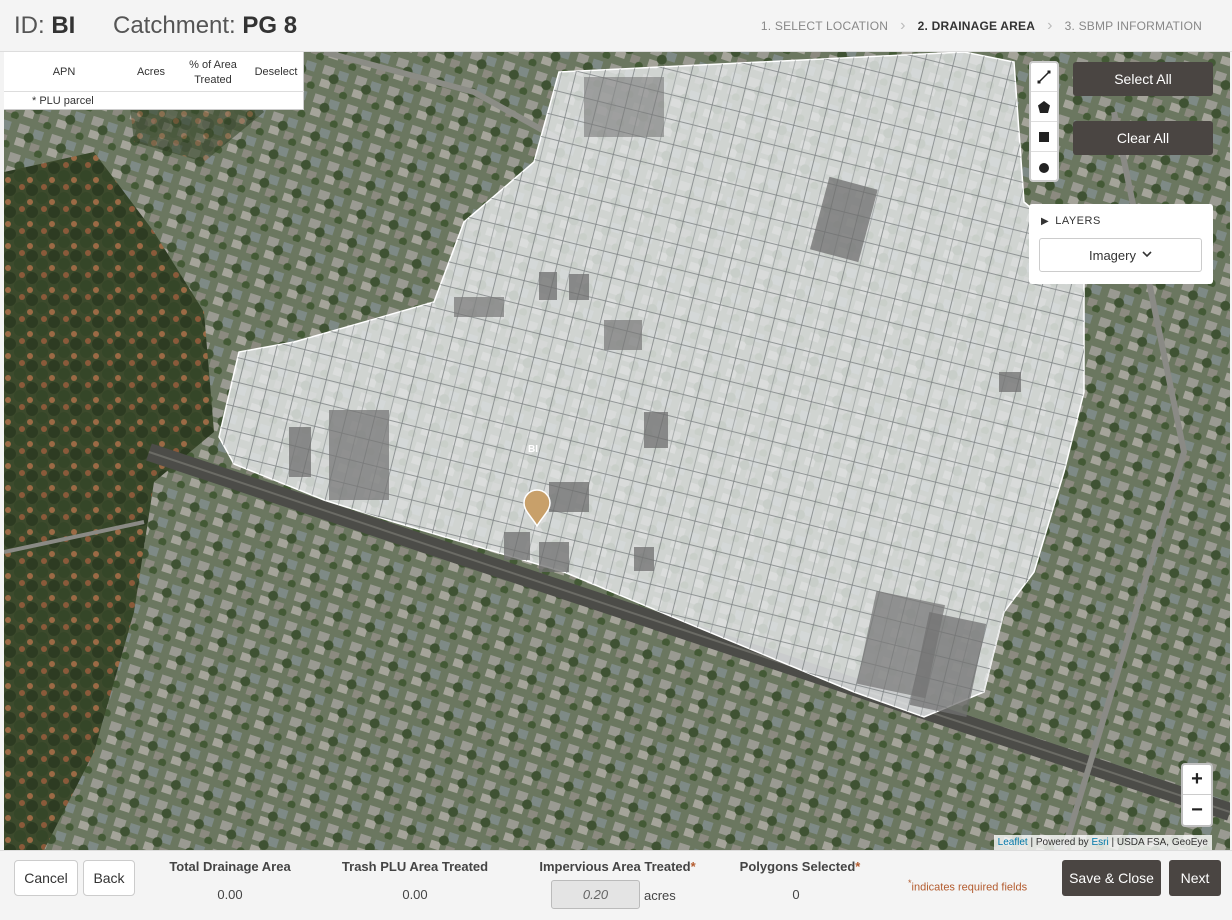 This screenshot has width=1232, height=920. I want to click on required-note-text: indicates required fields, so click(969, 887).